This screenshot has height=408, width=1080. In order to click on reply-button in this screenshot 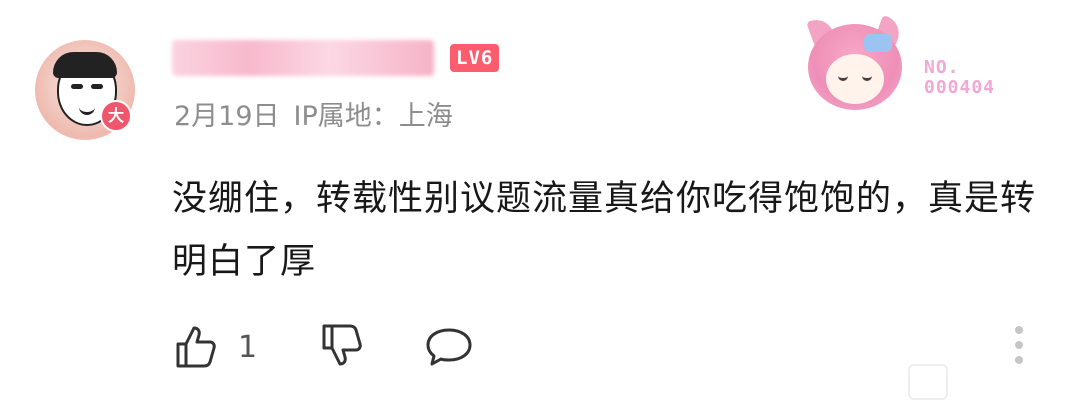, I will do `click(449, 348)`.